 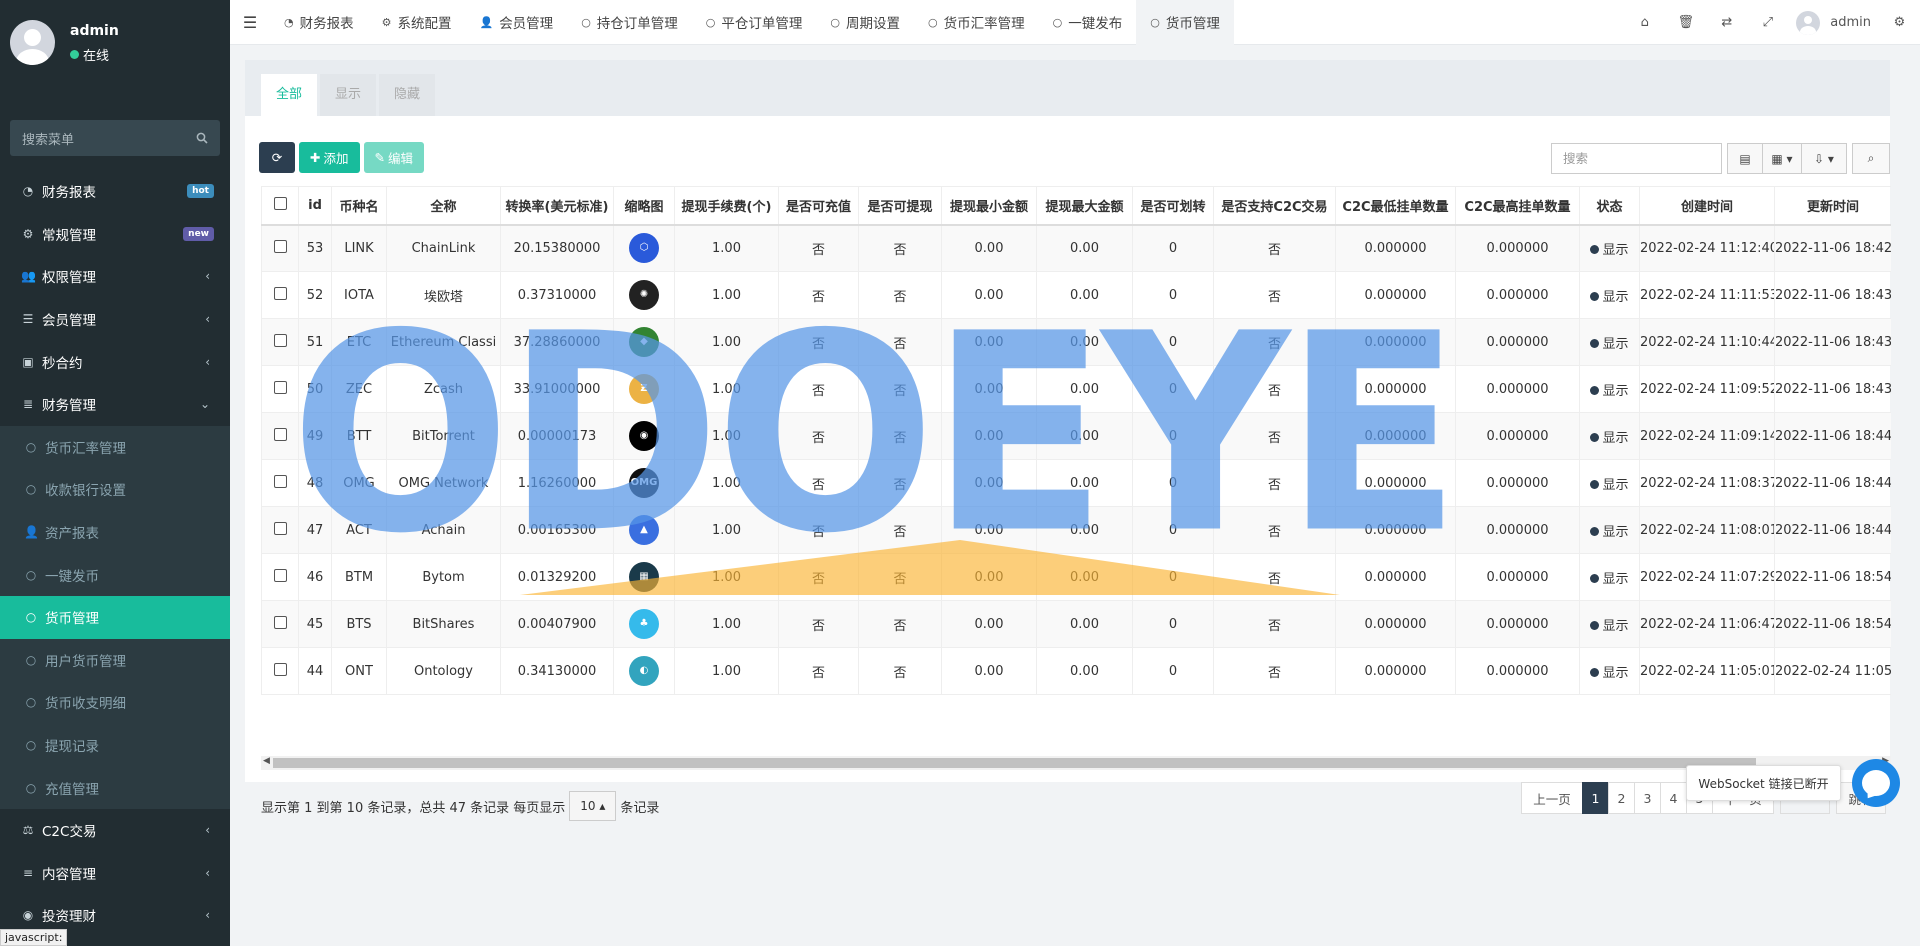 I want to click on tab-2: 👤 会员管理, so click(x=516, y=22).